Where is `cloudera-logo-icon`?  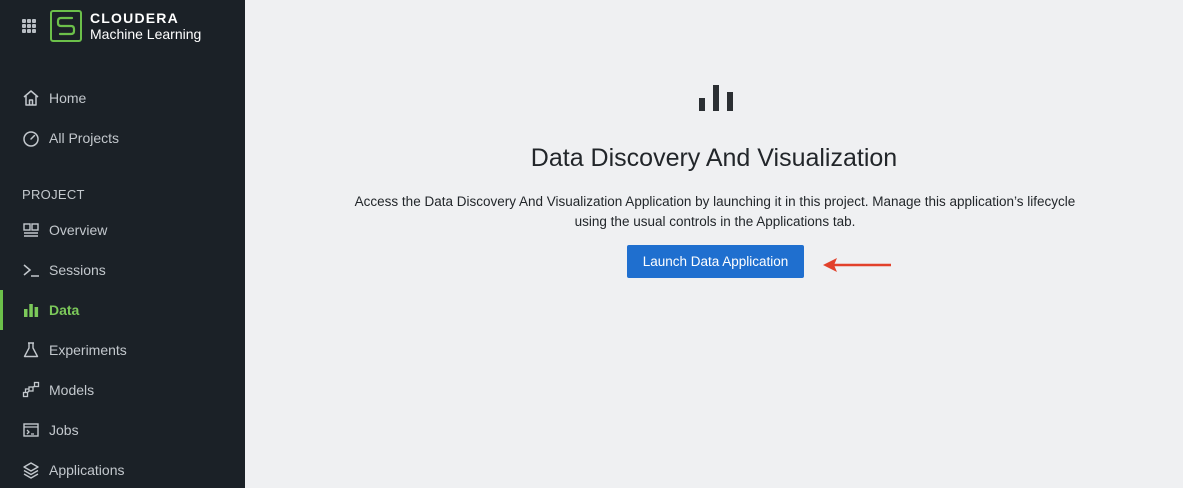 cloudera-logo-icon is located at coordinates (66, 26).